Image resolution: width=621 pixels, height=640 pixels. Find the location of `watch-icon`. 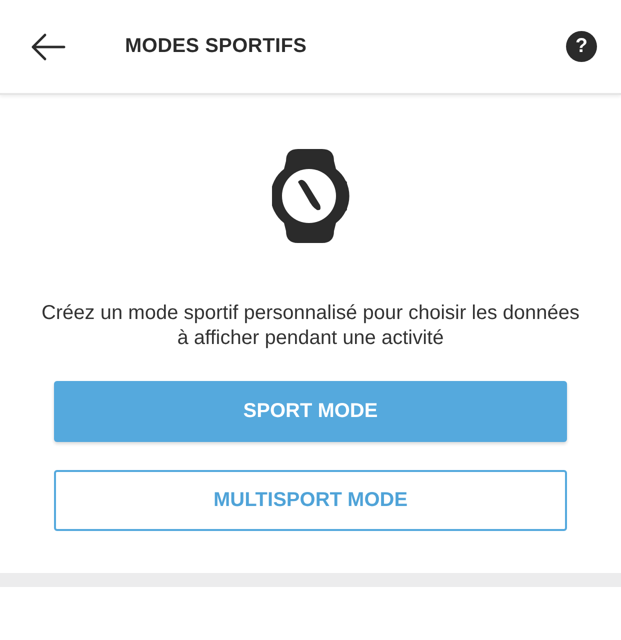

watch-icon is located at coordinates (311, 196).